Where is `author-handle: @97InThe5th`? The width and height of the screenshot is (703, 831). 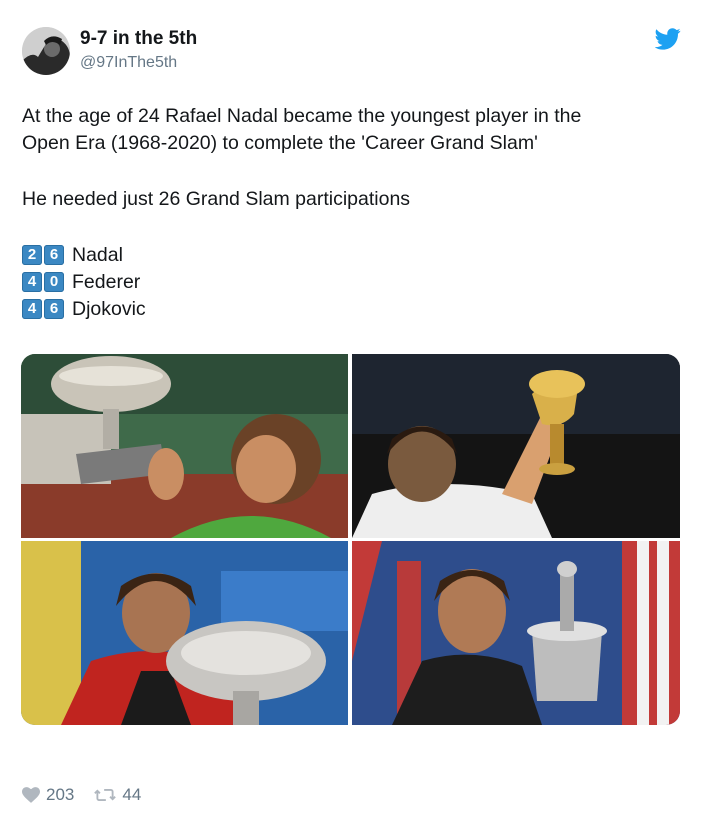 author-handle: @97InThe5th is located at coordinates (128, 63).